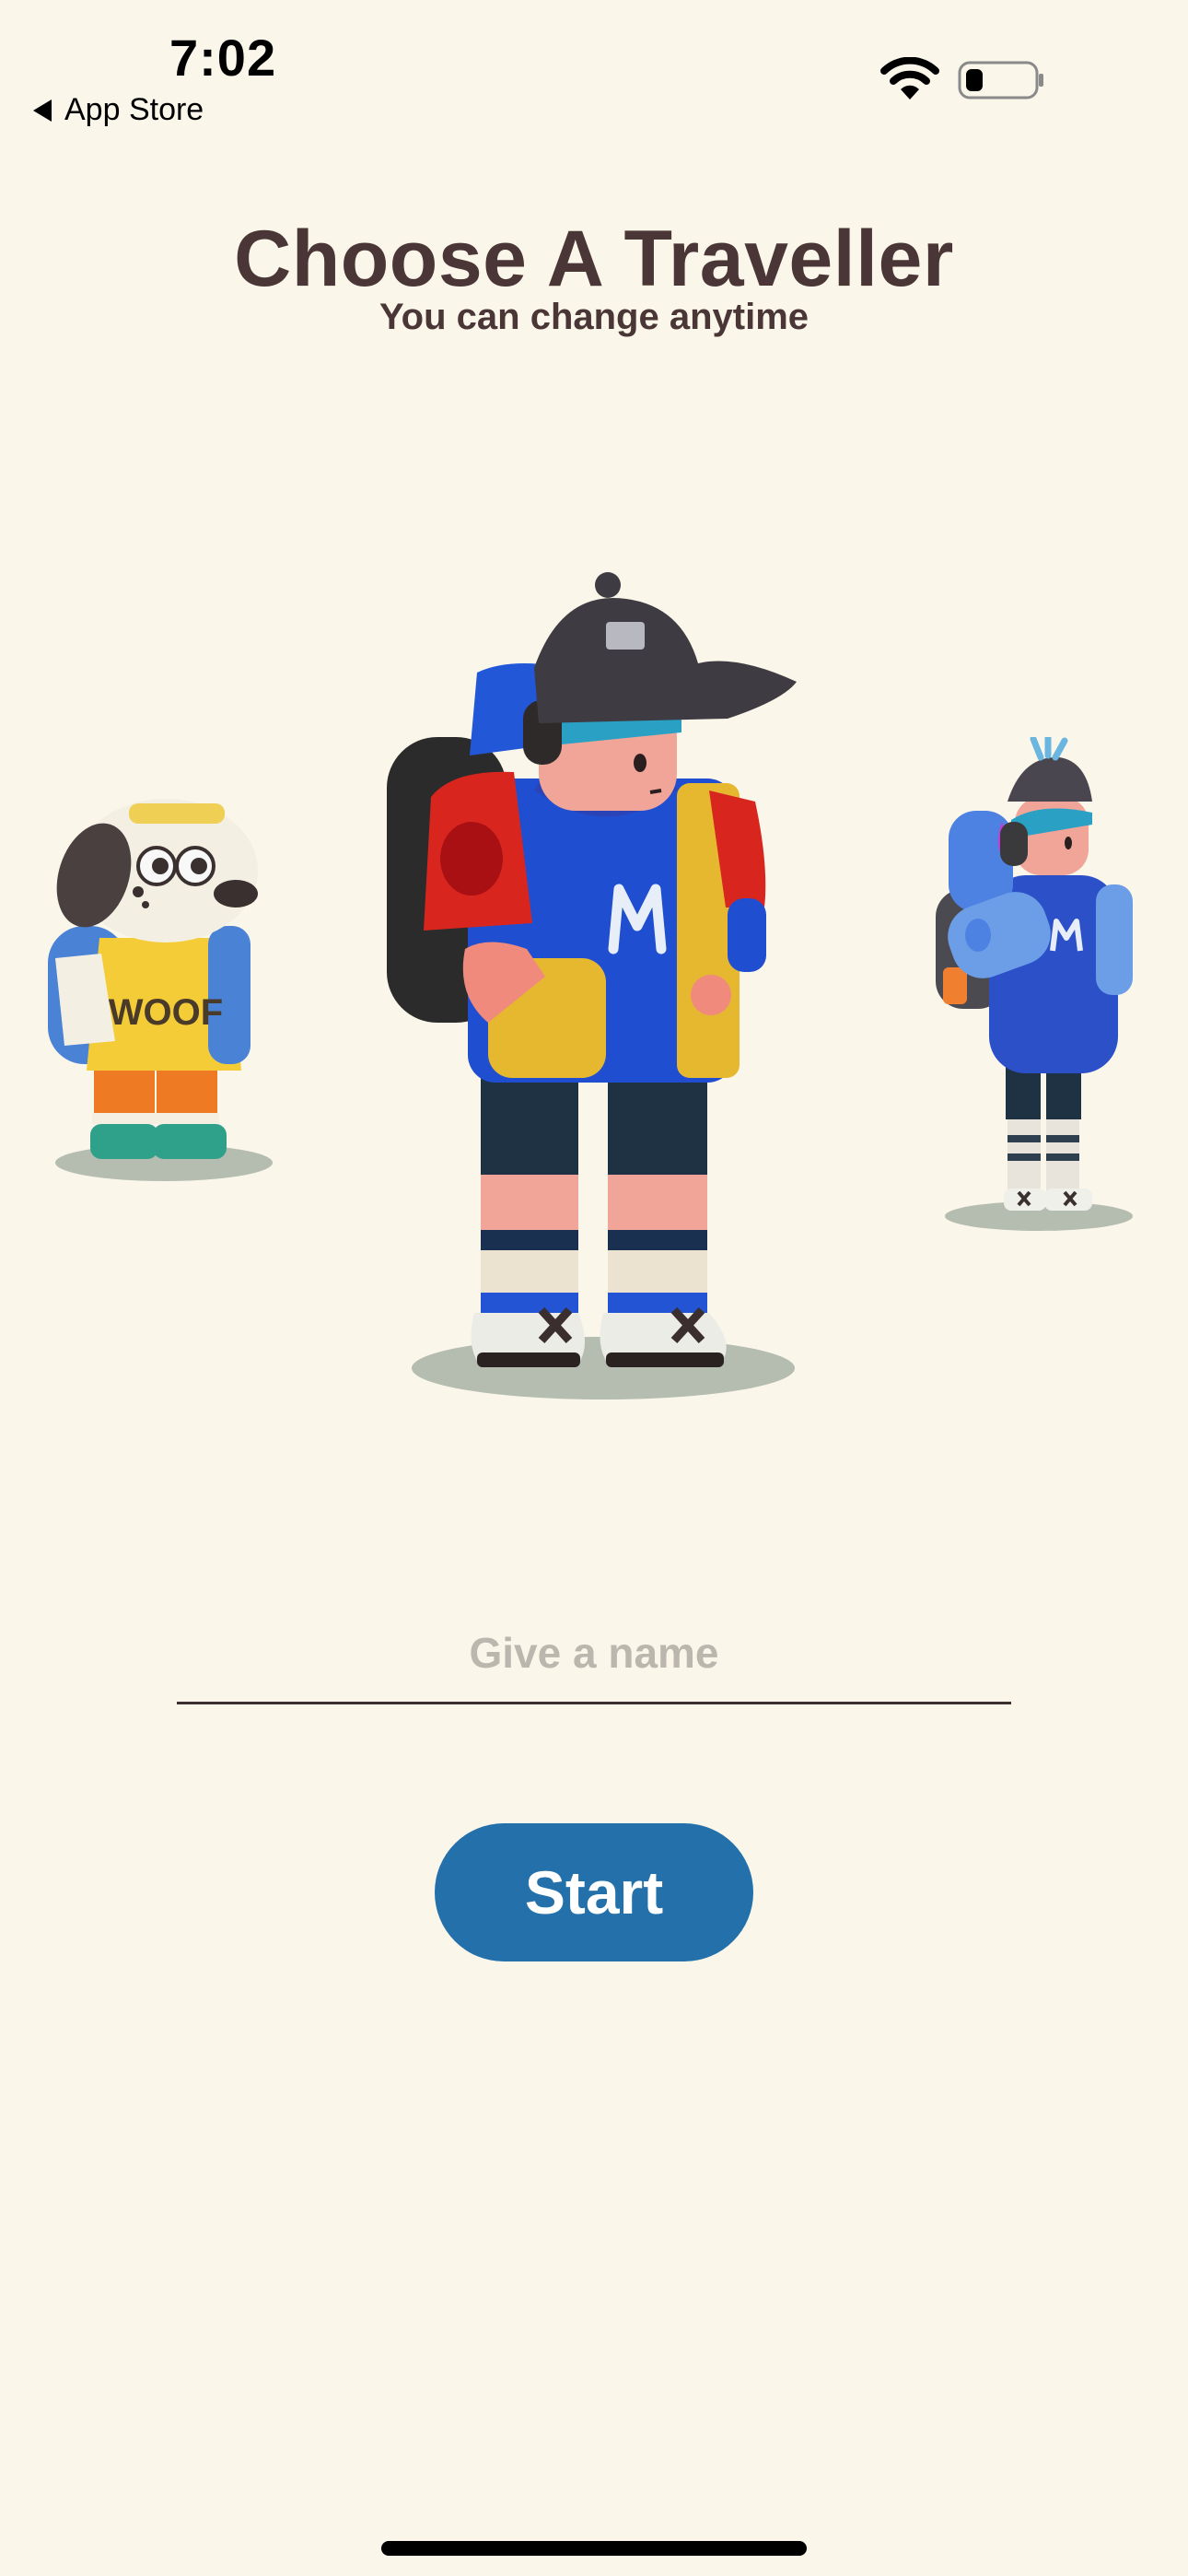  I want to click on back-arrow-icon, so click(42, 110).